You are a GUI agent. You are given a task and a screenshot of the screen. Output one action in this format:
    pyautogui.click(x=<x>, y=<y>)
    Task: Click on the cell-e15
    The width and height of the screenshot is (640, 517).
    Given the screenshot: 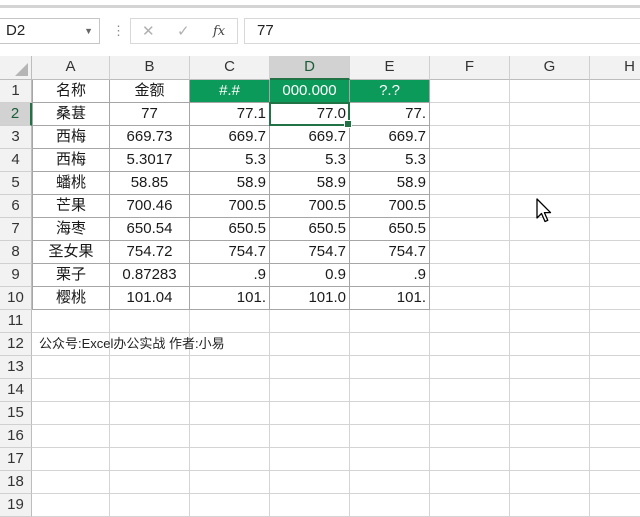 What is the action you would take?
    pyautogui.click(x=390, y=413)
    